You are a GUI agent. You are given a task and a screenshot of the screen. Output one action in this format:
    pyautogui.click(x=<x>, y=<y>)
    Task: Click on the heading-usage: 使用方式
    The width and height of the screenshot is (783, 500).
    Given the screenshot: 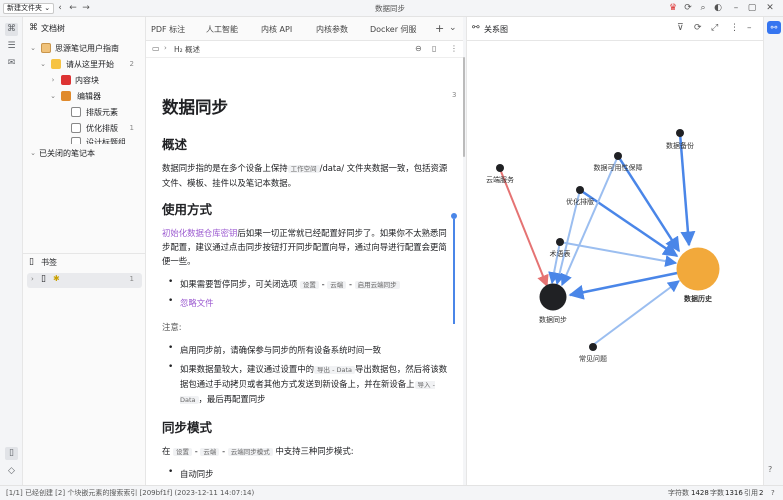 What is the action you would take?
    pyautogui.click(x=187, y=208)
    